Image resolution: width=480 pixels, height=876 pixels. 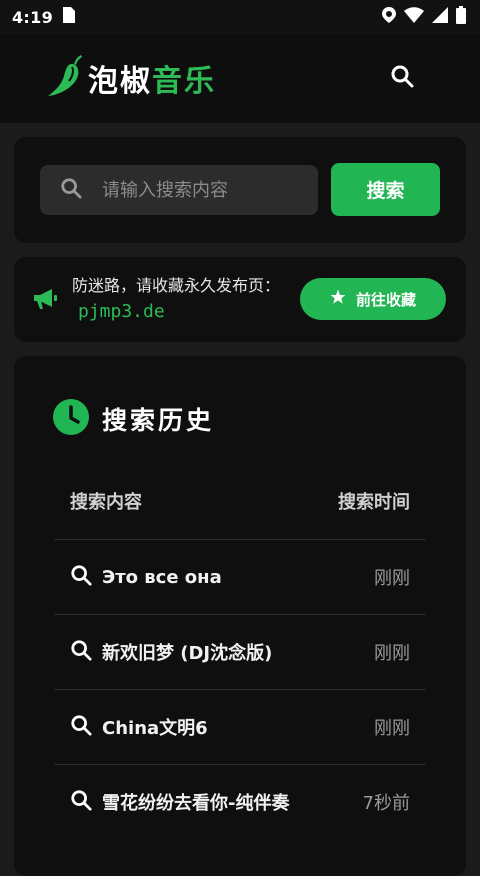 What do you see at coordinates (71, 419) in the screenshot?
I see `clock-icon` at bounding box center [71, 419].